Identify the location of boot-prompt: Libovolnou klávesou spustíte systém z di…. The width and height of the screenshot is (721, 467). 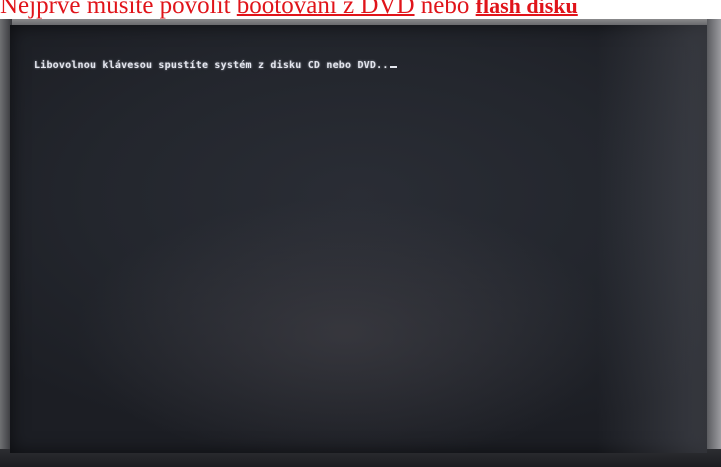
(215, 65).